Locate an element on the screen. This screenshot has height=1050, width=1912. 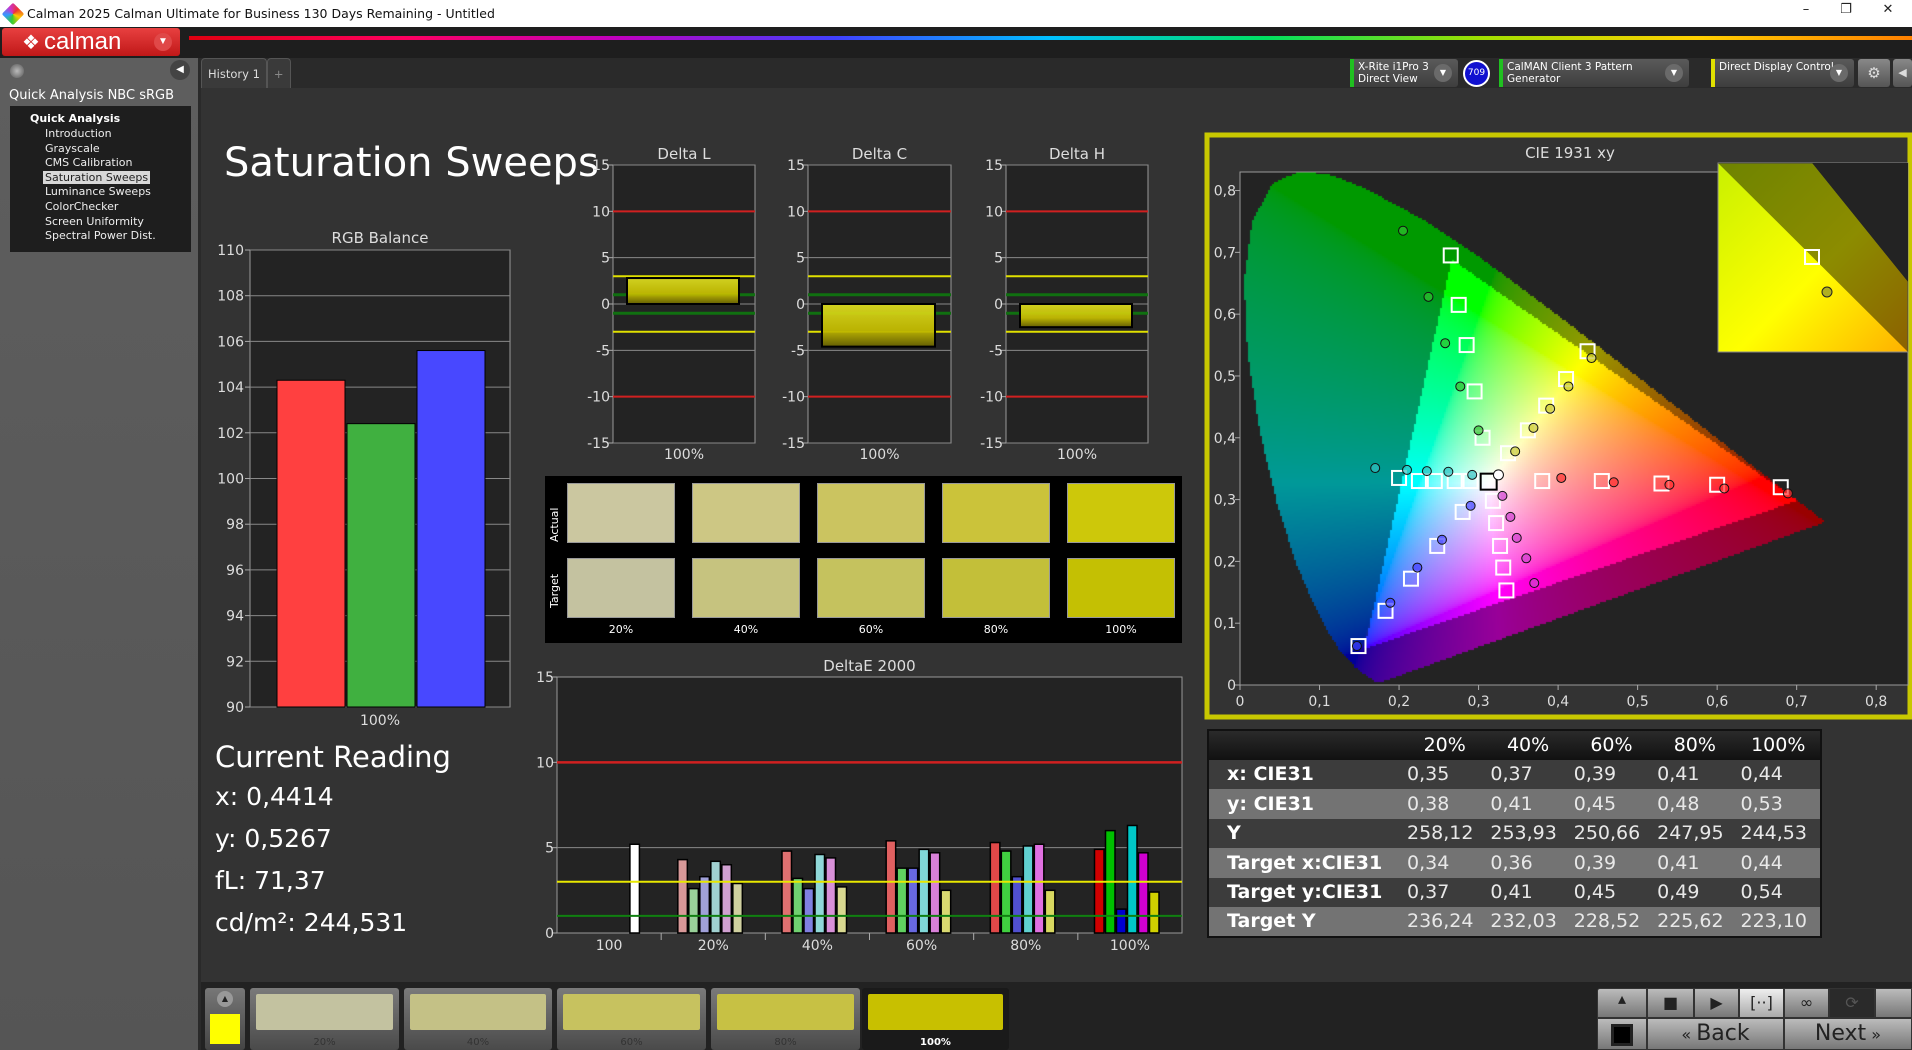
stop-button: ■ is located at coordinates (1670, 1003).